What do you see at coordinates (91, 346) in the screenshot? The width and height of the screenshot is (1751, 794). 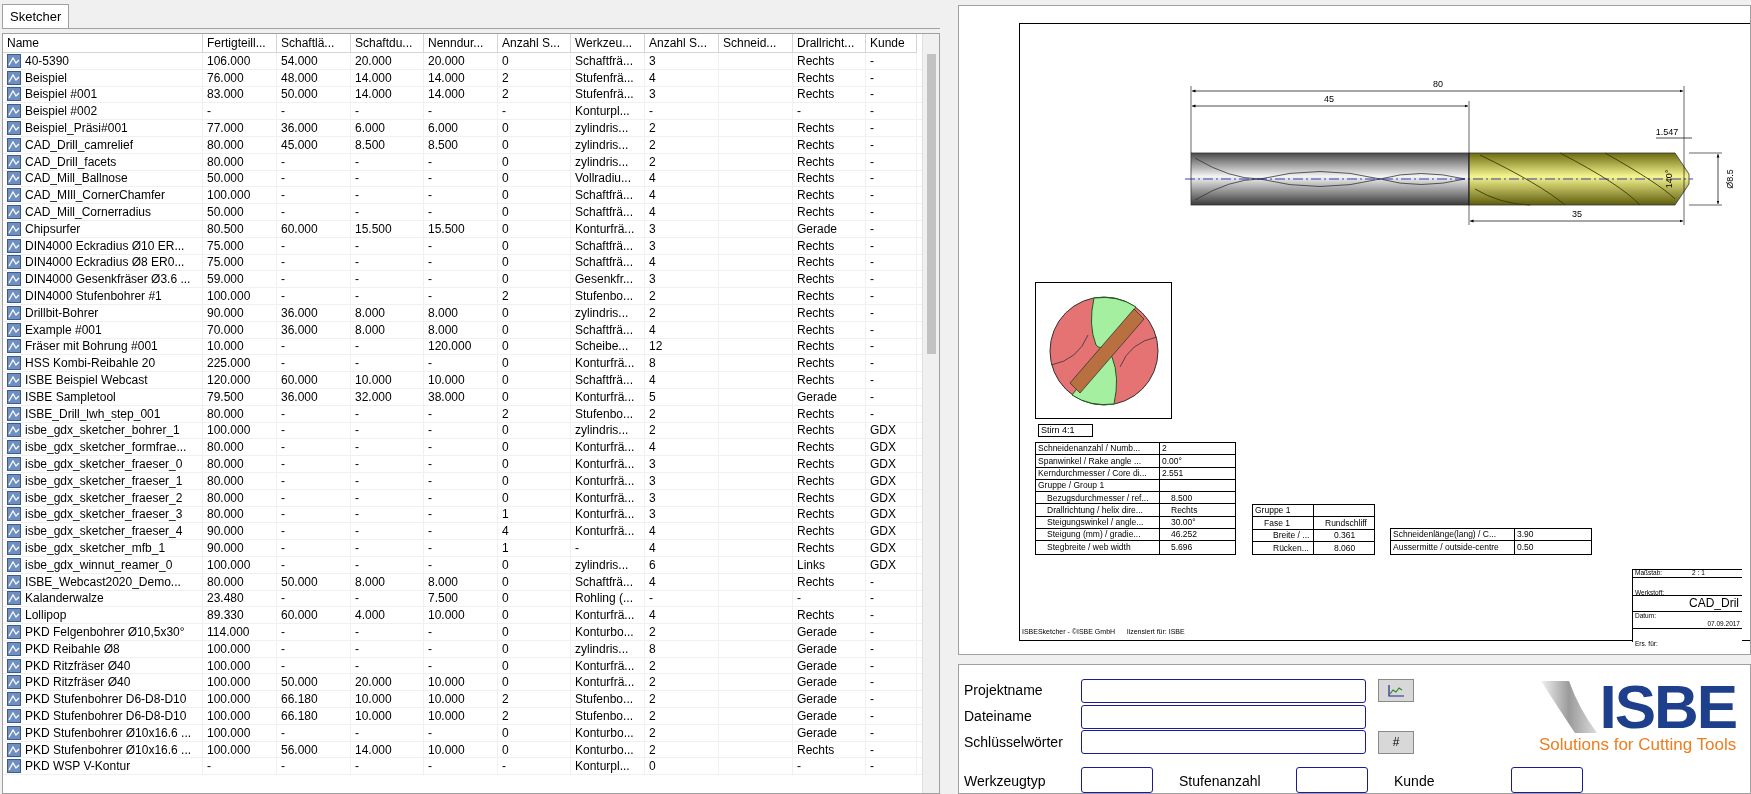 I see `tool-name: Fräser mit Bohrung #001` at bounding box center [91, 346].